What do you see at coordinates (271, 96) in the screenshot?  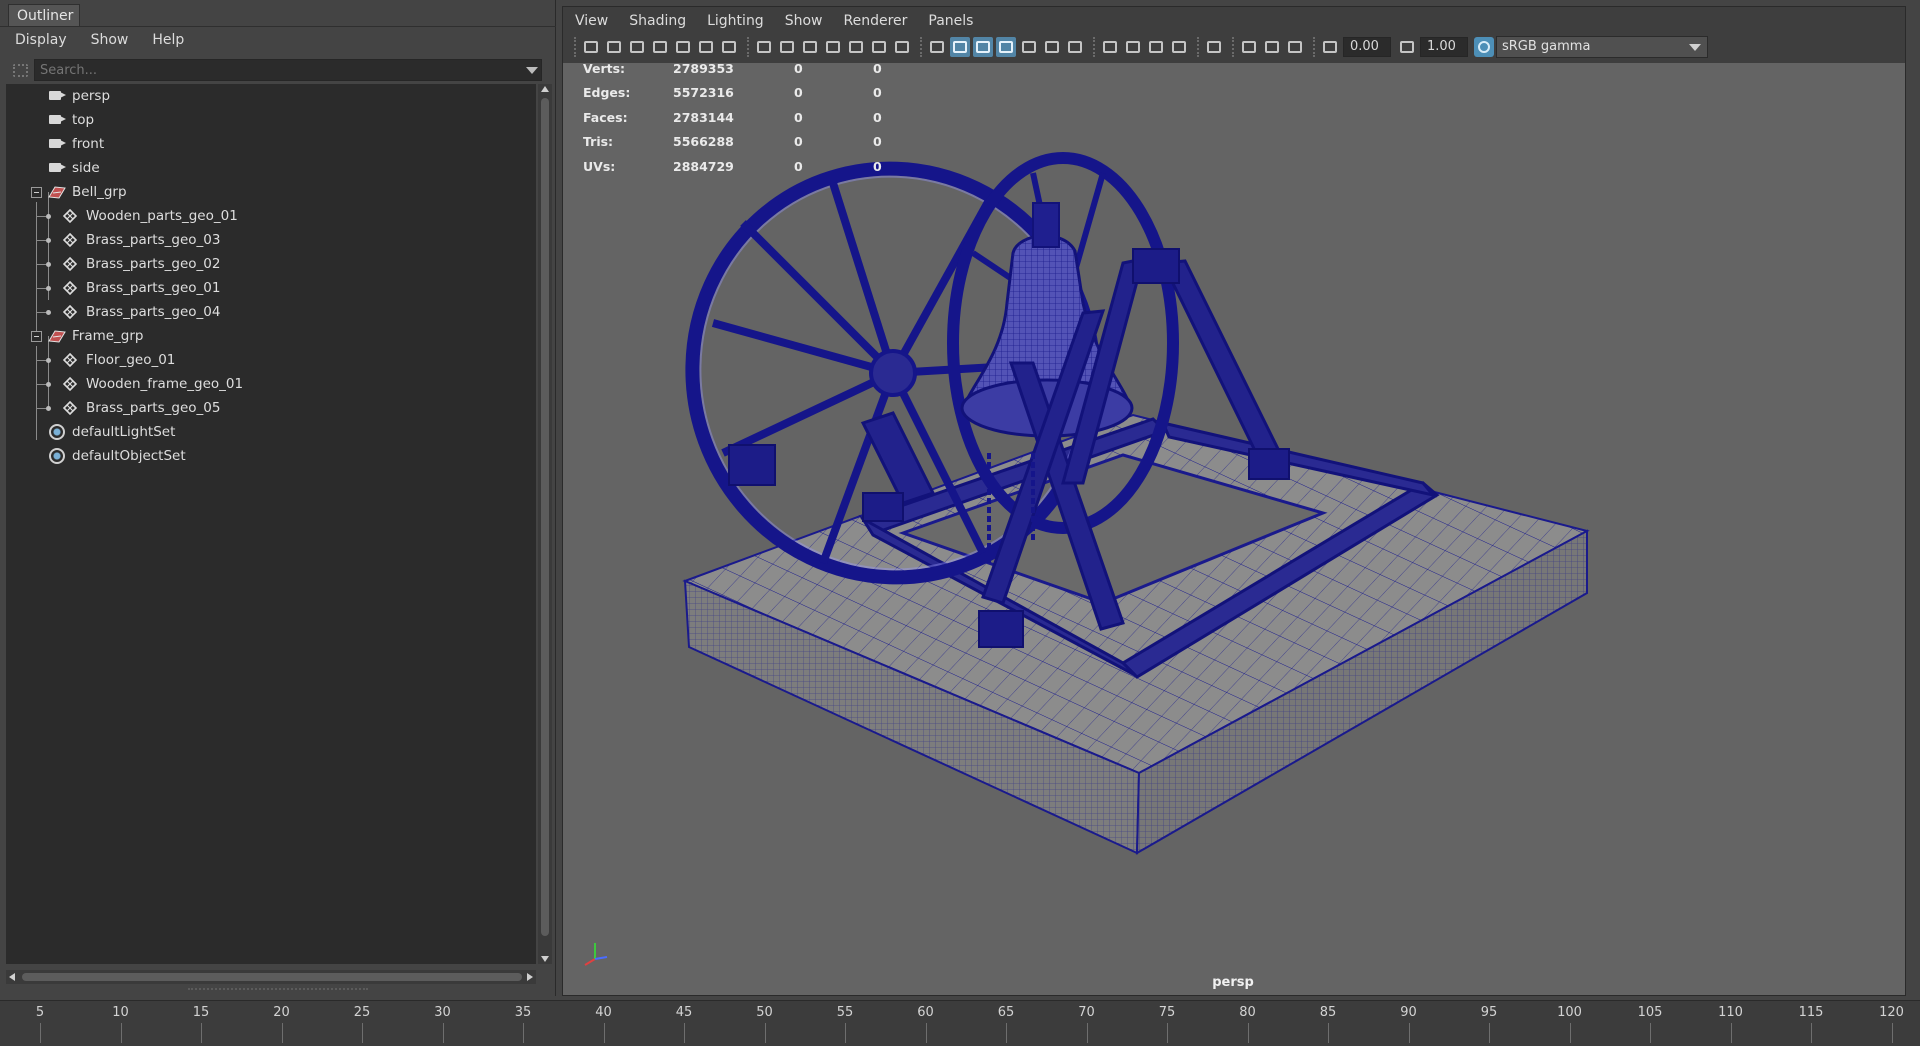 I see `outliner-item-persp: persp` at bounding box center [271, 96].